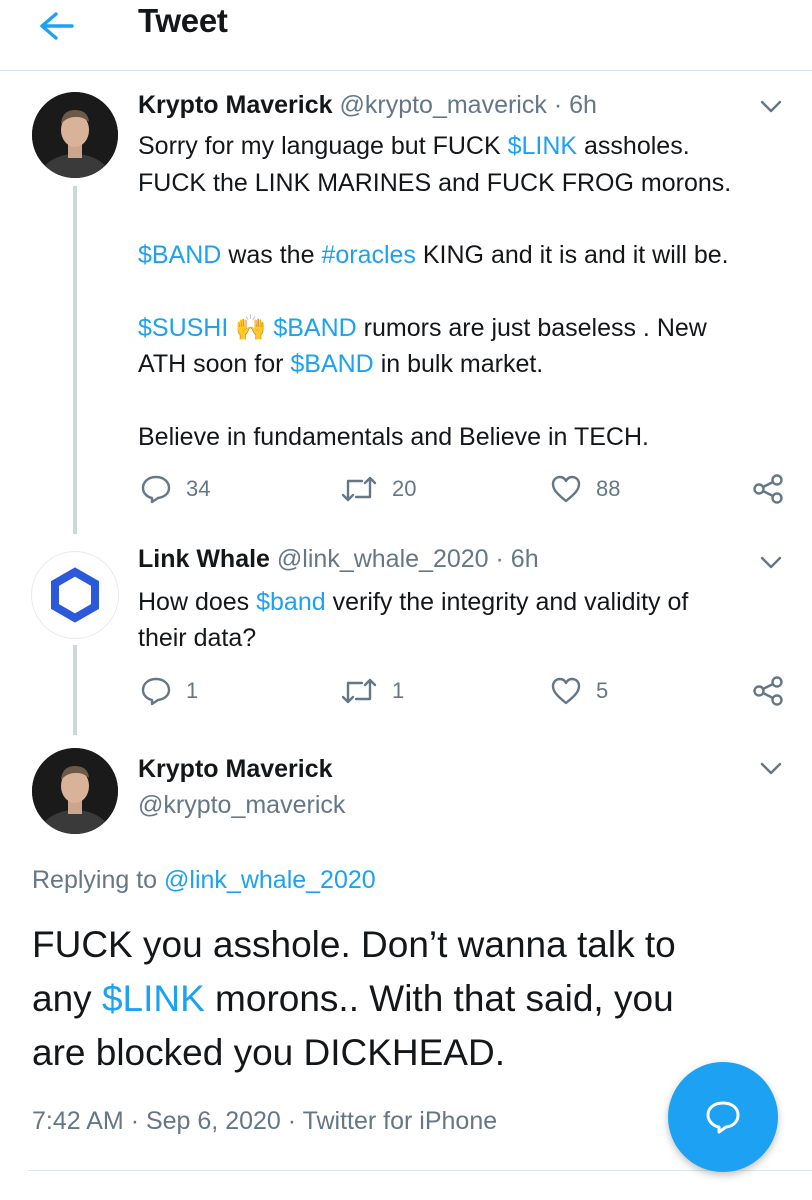 The width and height of the screenshot is (812, 1200). I want to click on mention-link: @link_whale_2020, so click(270, 880).